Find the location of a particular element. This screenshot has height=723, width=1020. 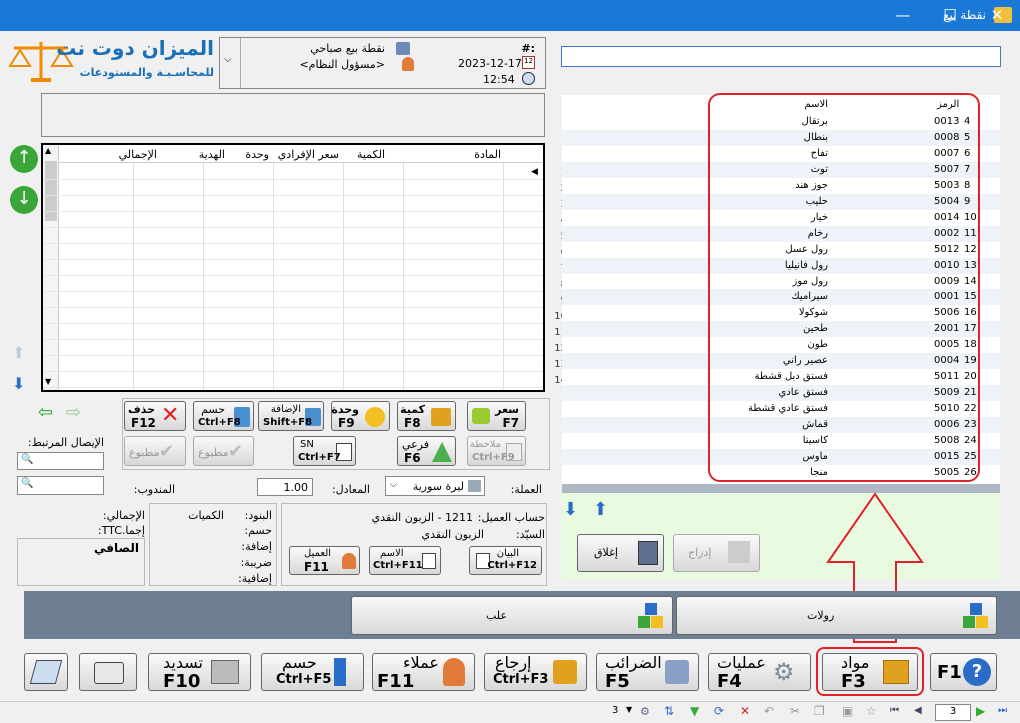

customer-account-value: 1211 - الزبون النقدي is located at coordinates (422, 517).